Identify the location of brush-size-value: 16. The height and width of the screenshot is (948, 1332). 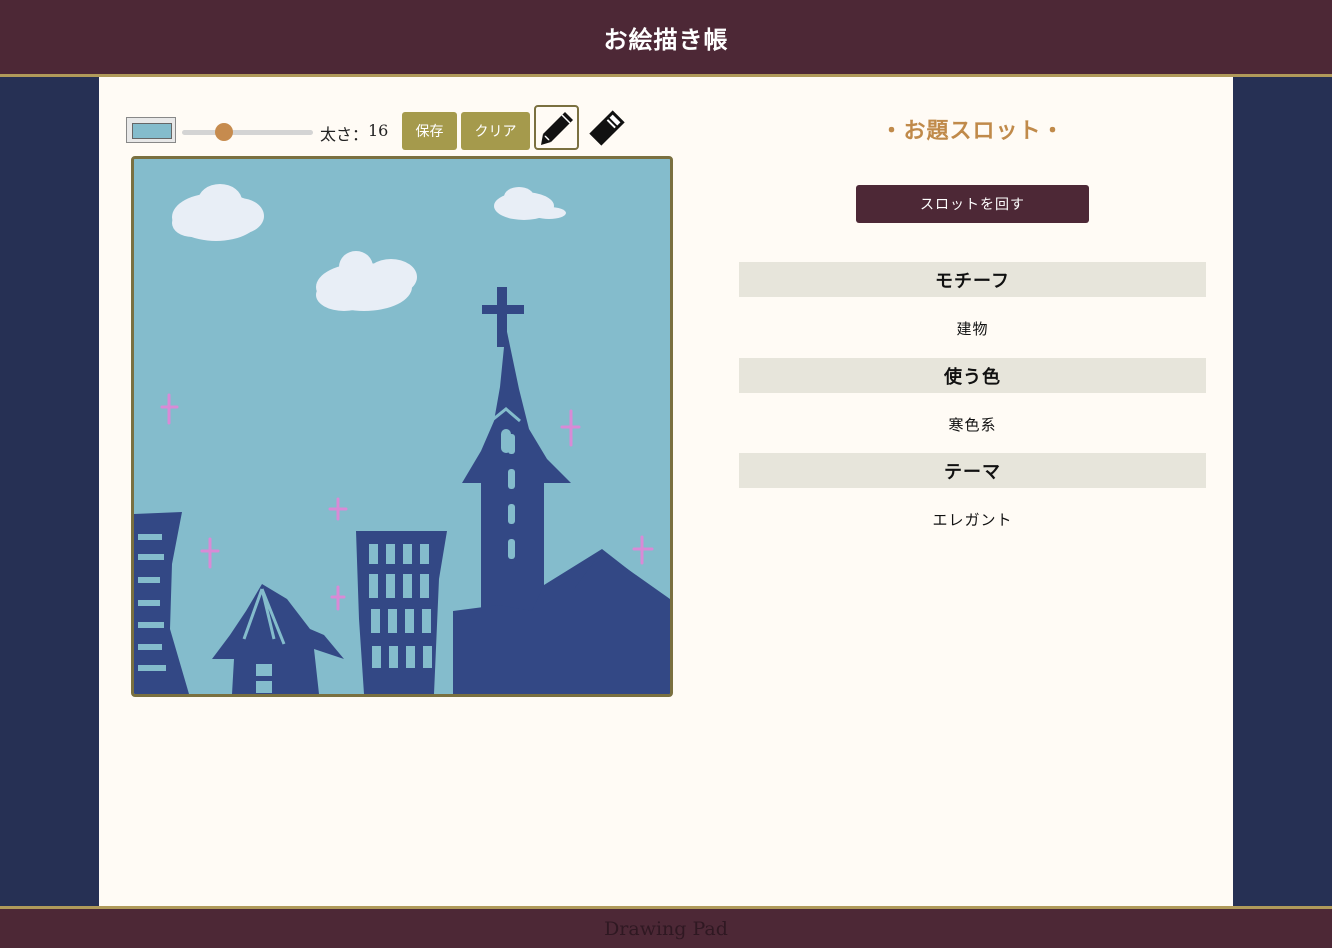
(378, 130).